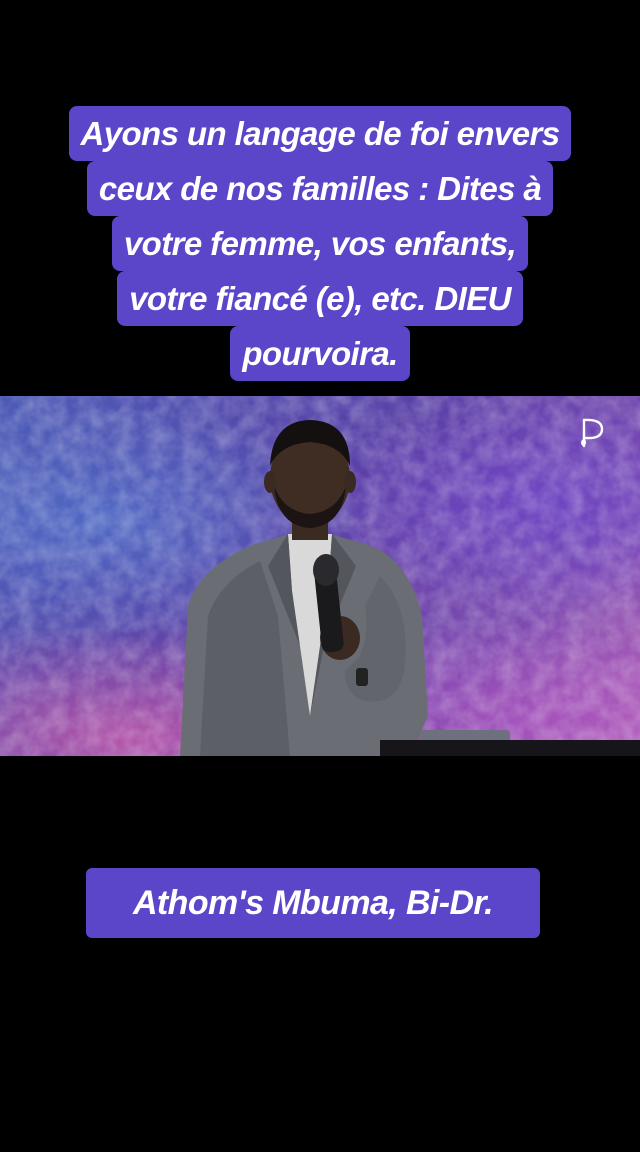  Describe the element at coordinates (510, 748) in the screenshot. I see `podium` at that location.